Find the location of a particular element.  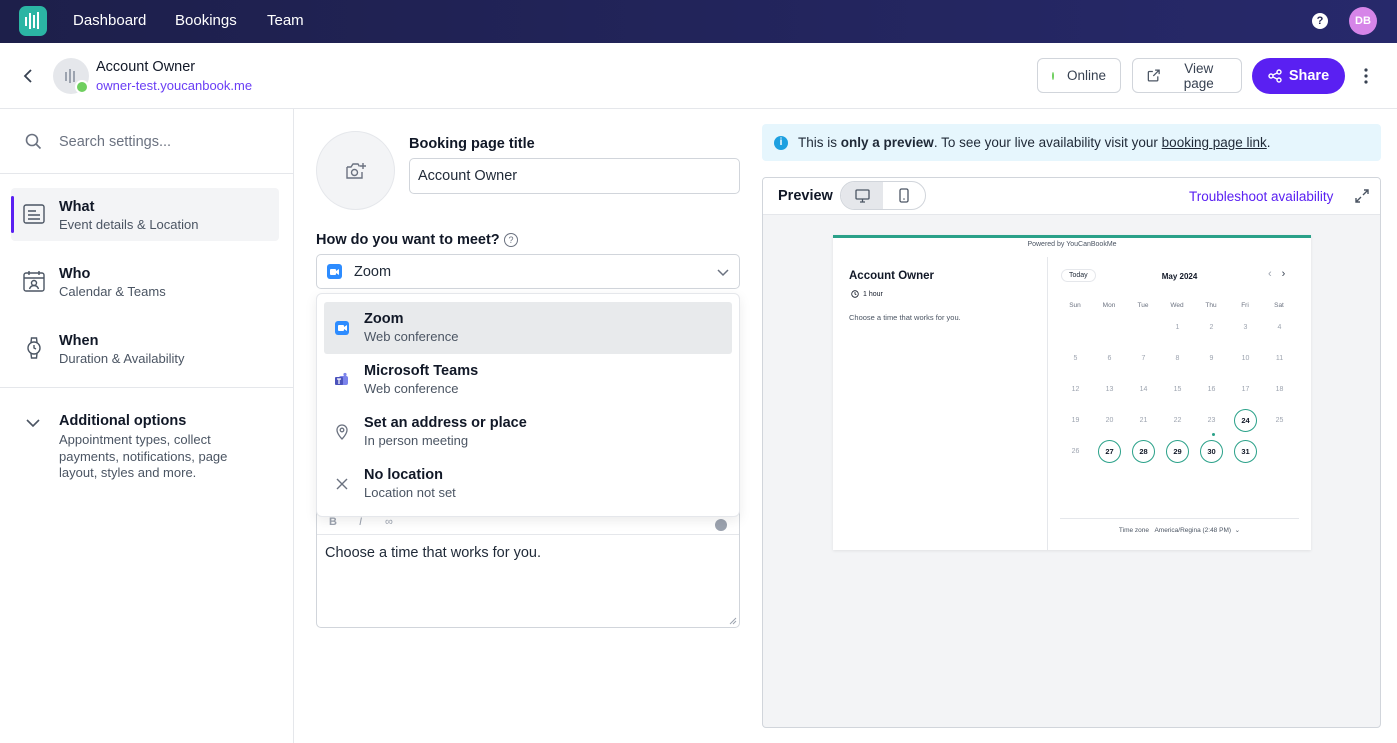

available-day: 24 is located at coordinates (1245, 420).